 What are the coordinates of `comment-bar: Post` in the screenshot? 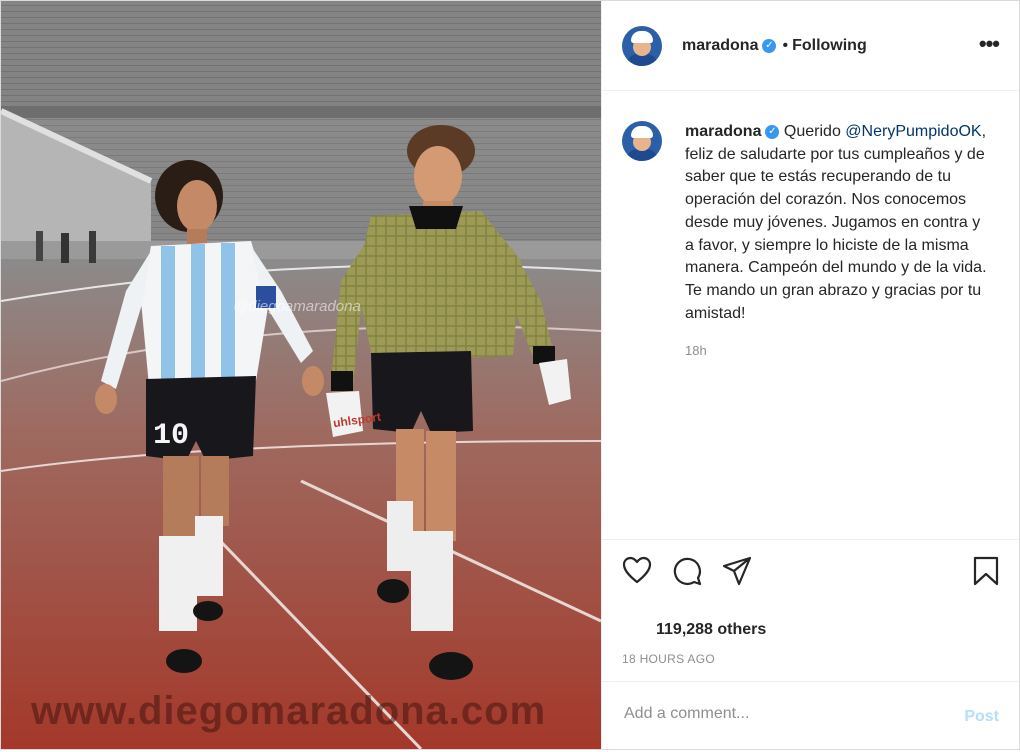 It's located at (810, 716).